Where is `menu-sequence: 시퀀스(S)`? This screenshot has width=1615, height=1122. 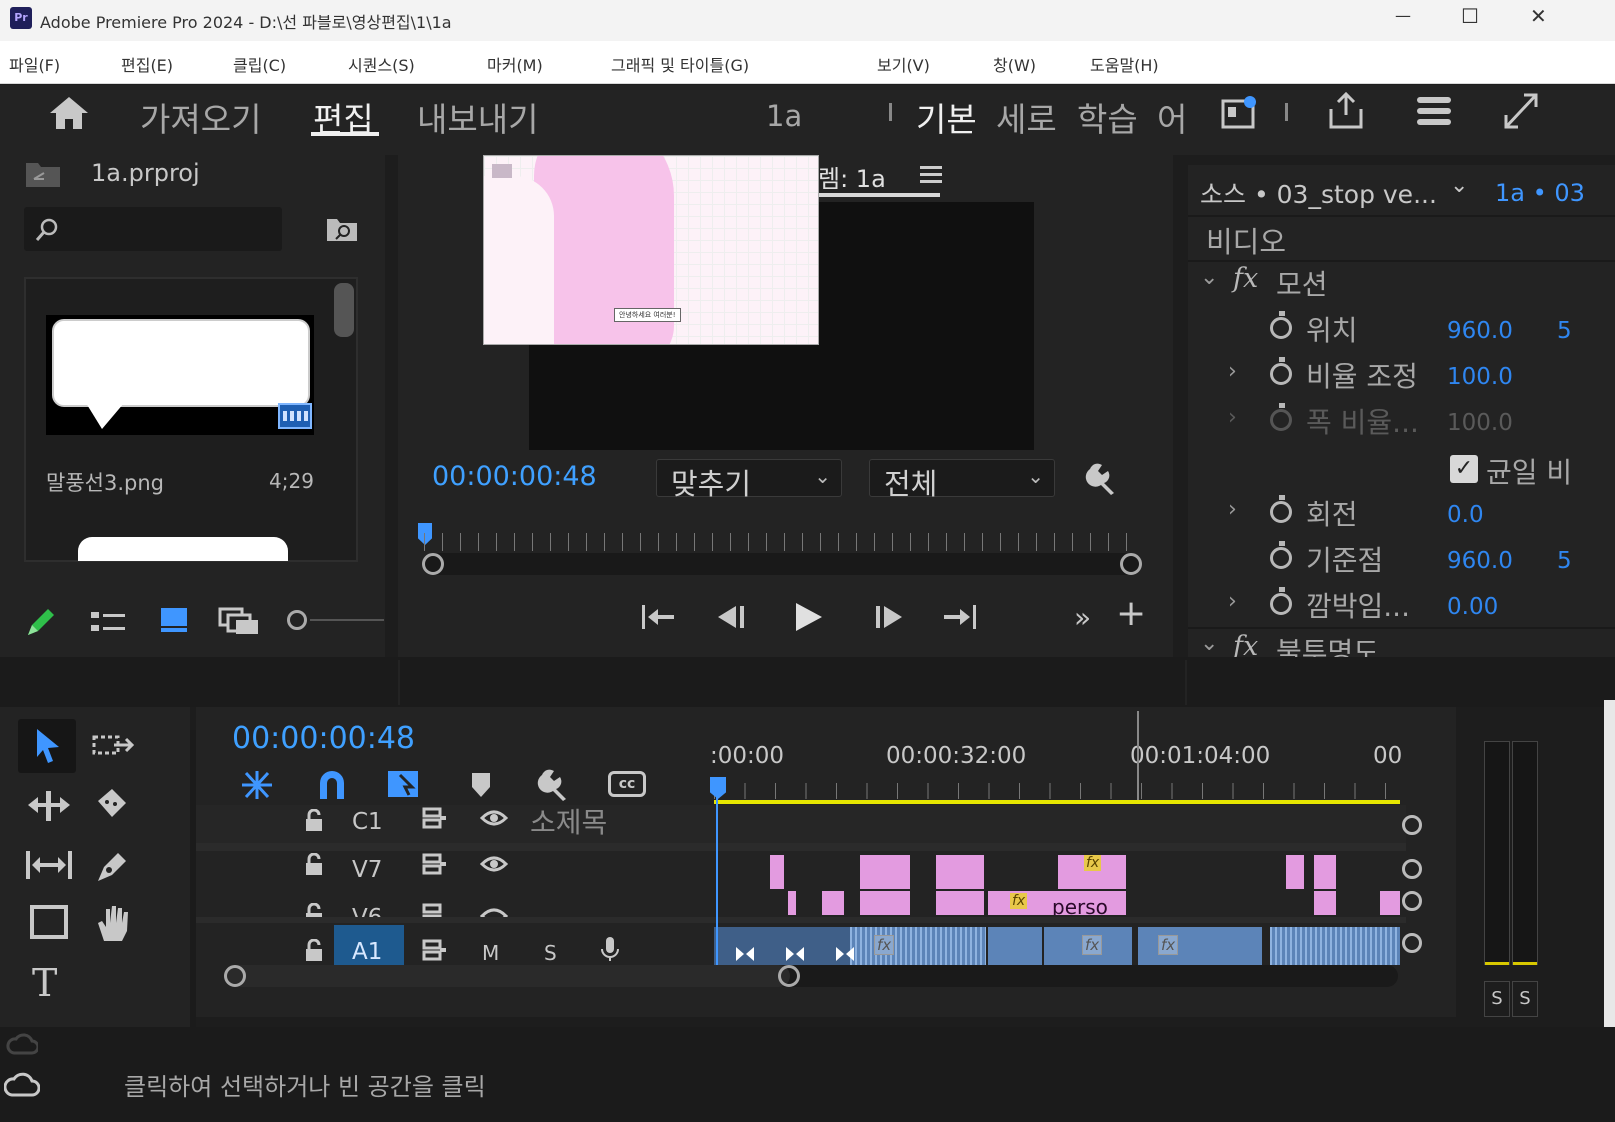 menu-sequence: 시퀀스(S) is located at coordinates (381, 64).